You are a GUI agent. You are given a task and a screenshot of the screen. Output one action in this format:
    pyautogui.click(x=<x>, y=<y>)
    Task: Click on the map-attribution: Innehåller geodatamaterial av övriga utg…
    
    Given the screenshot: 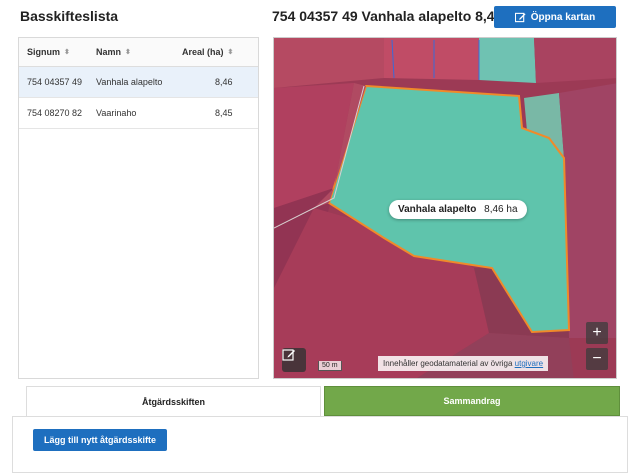 What is the action you would take?
    pyautogui.click(x=463, y=363)
    